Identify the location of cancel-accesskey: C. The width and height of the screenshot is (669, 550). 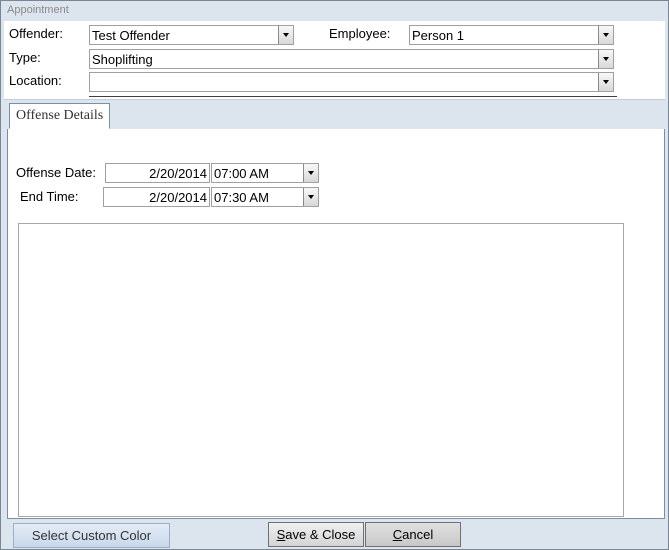
(397, 534).